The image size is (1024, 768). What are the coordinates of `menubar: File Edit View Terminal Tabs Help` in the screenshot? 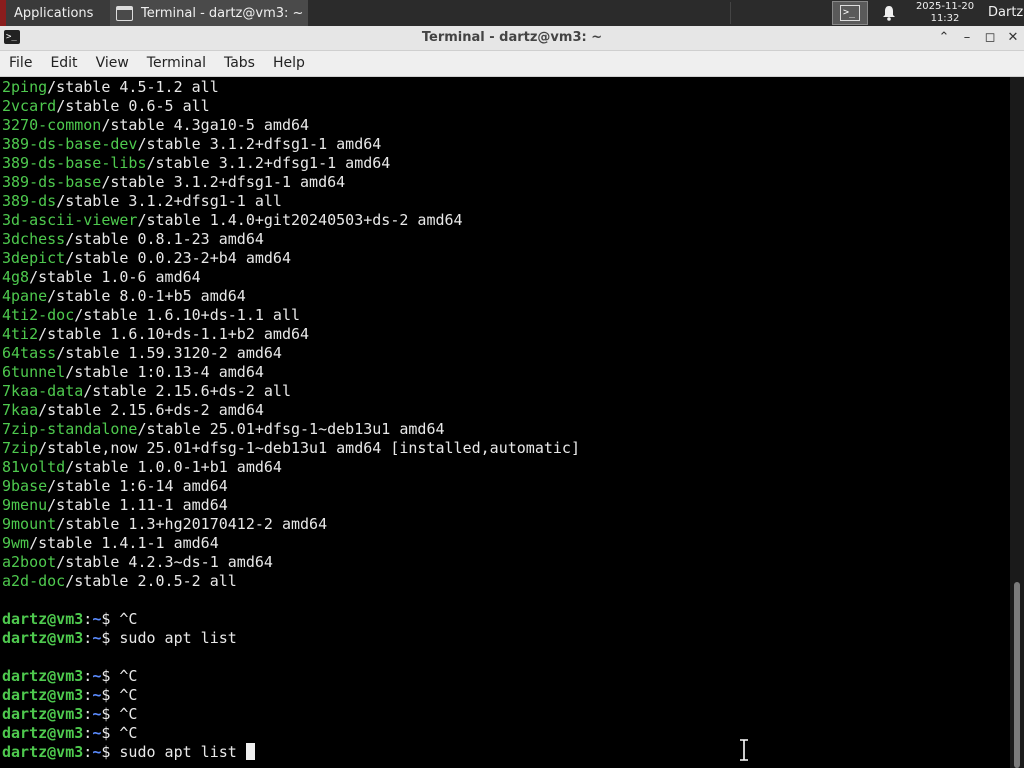 It's located at (512, 64).